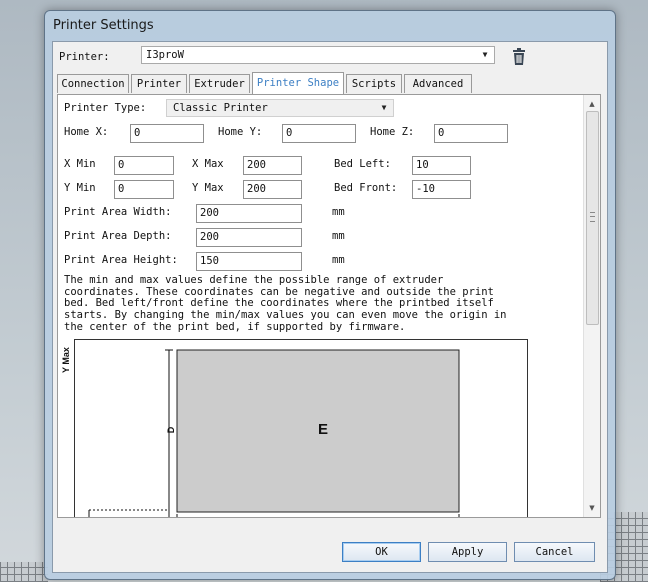 This screenshot has height=582, width=648. Describe the element at coordinates (362, 164) in the screenshot. I see `bed-left-label: Bed Left:` at that location.